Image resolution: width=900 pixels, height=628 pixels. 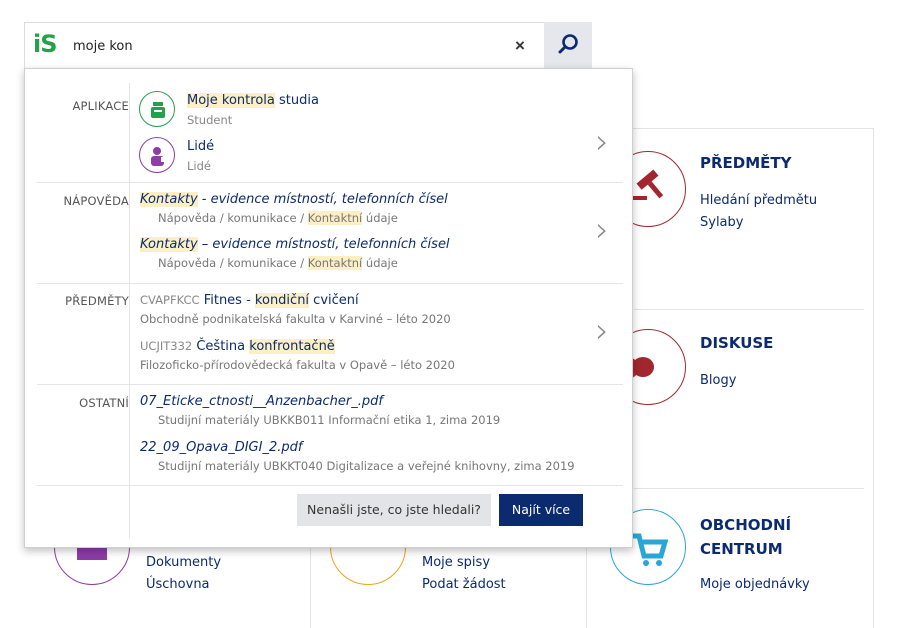 What do you see at coordinates (183, 563) in the screenshot?
I see `tile-link-dokumenty: Dokumenty` at bounding box center [183, 563].